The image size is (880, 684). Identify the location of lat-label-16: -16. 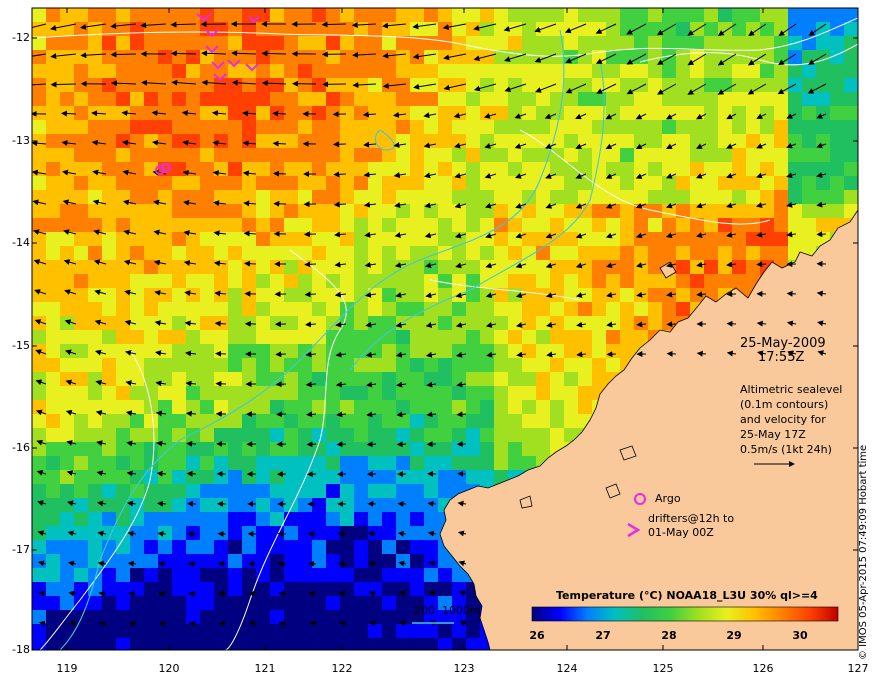
(16, 447).